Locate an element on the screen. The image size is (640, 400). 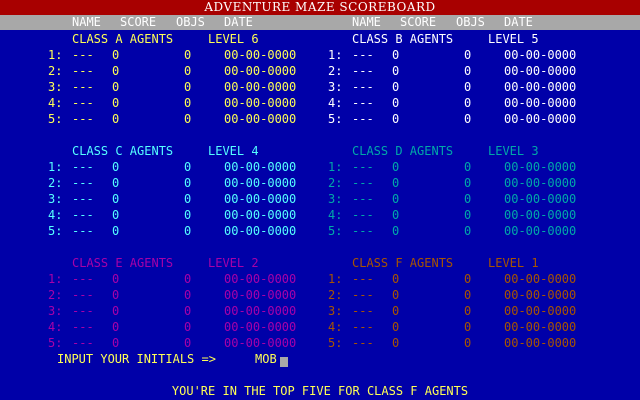
level-label: LEVEL 1 is located at coordinates (513, 263).